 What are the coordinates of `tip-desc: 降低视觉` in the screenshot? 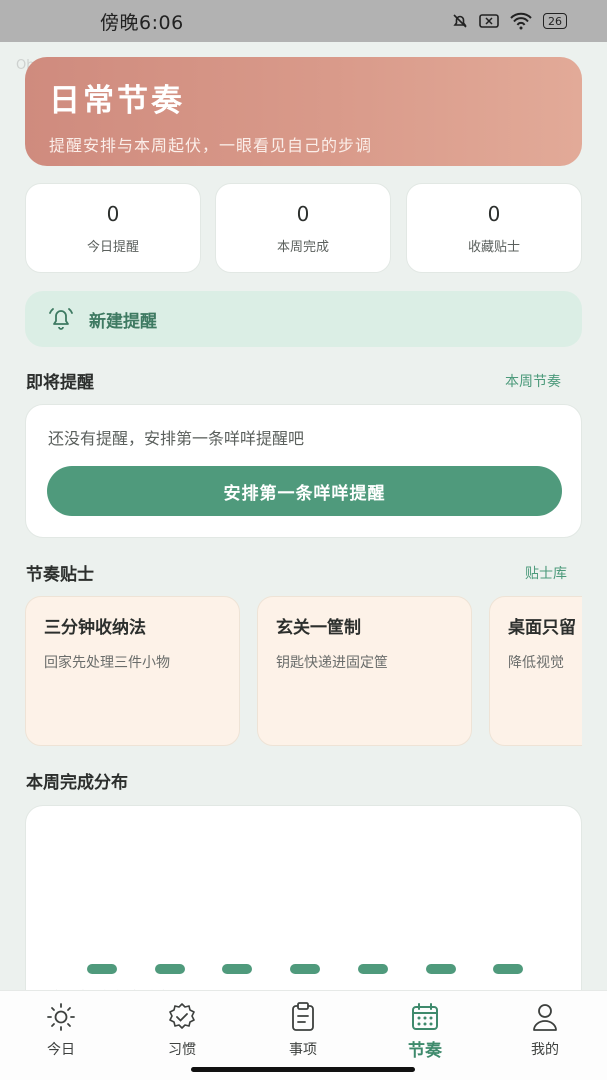 It's located at (536, 663).